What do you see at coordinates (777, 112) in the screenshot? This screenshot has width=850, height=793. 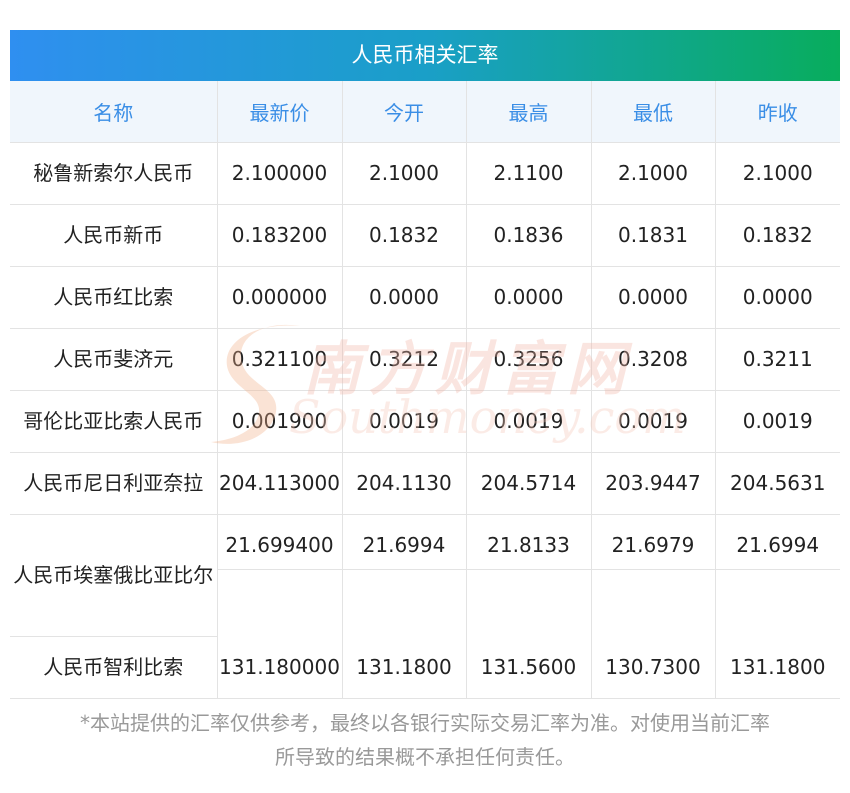 I see `column-header-prev-close: 昨收` at bounding box center [777, 112].